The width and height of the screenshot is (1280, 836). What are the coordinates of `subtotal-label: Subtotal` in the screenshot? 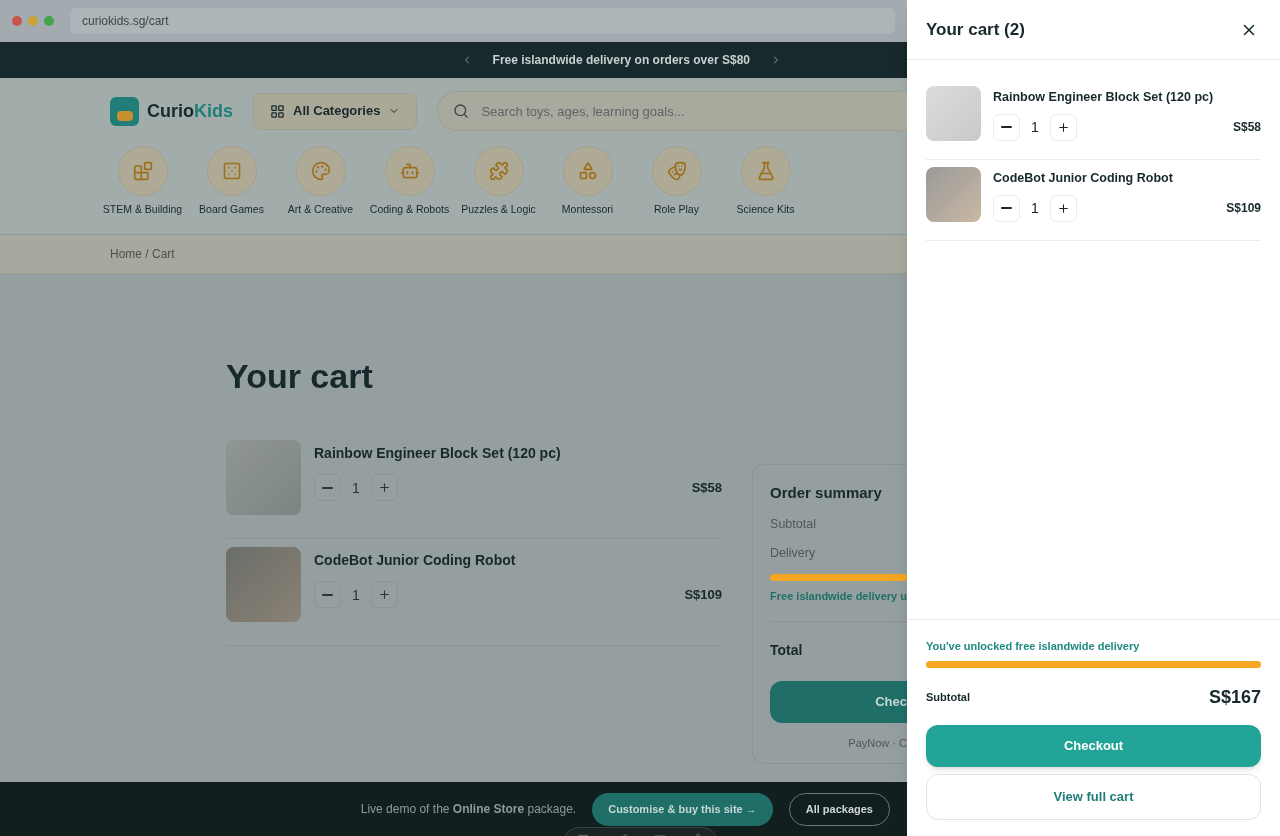 It's located at (948, 698).